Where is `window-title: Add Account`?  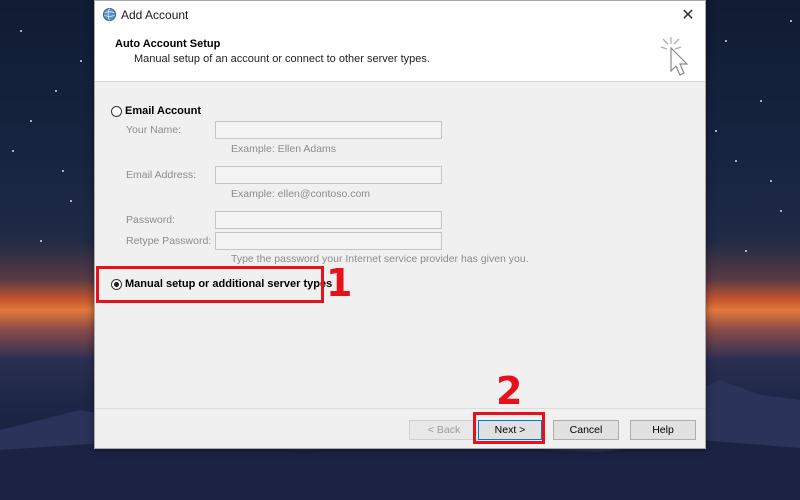 window-title: Add Account is located at coordinates (155, 15).